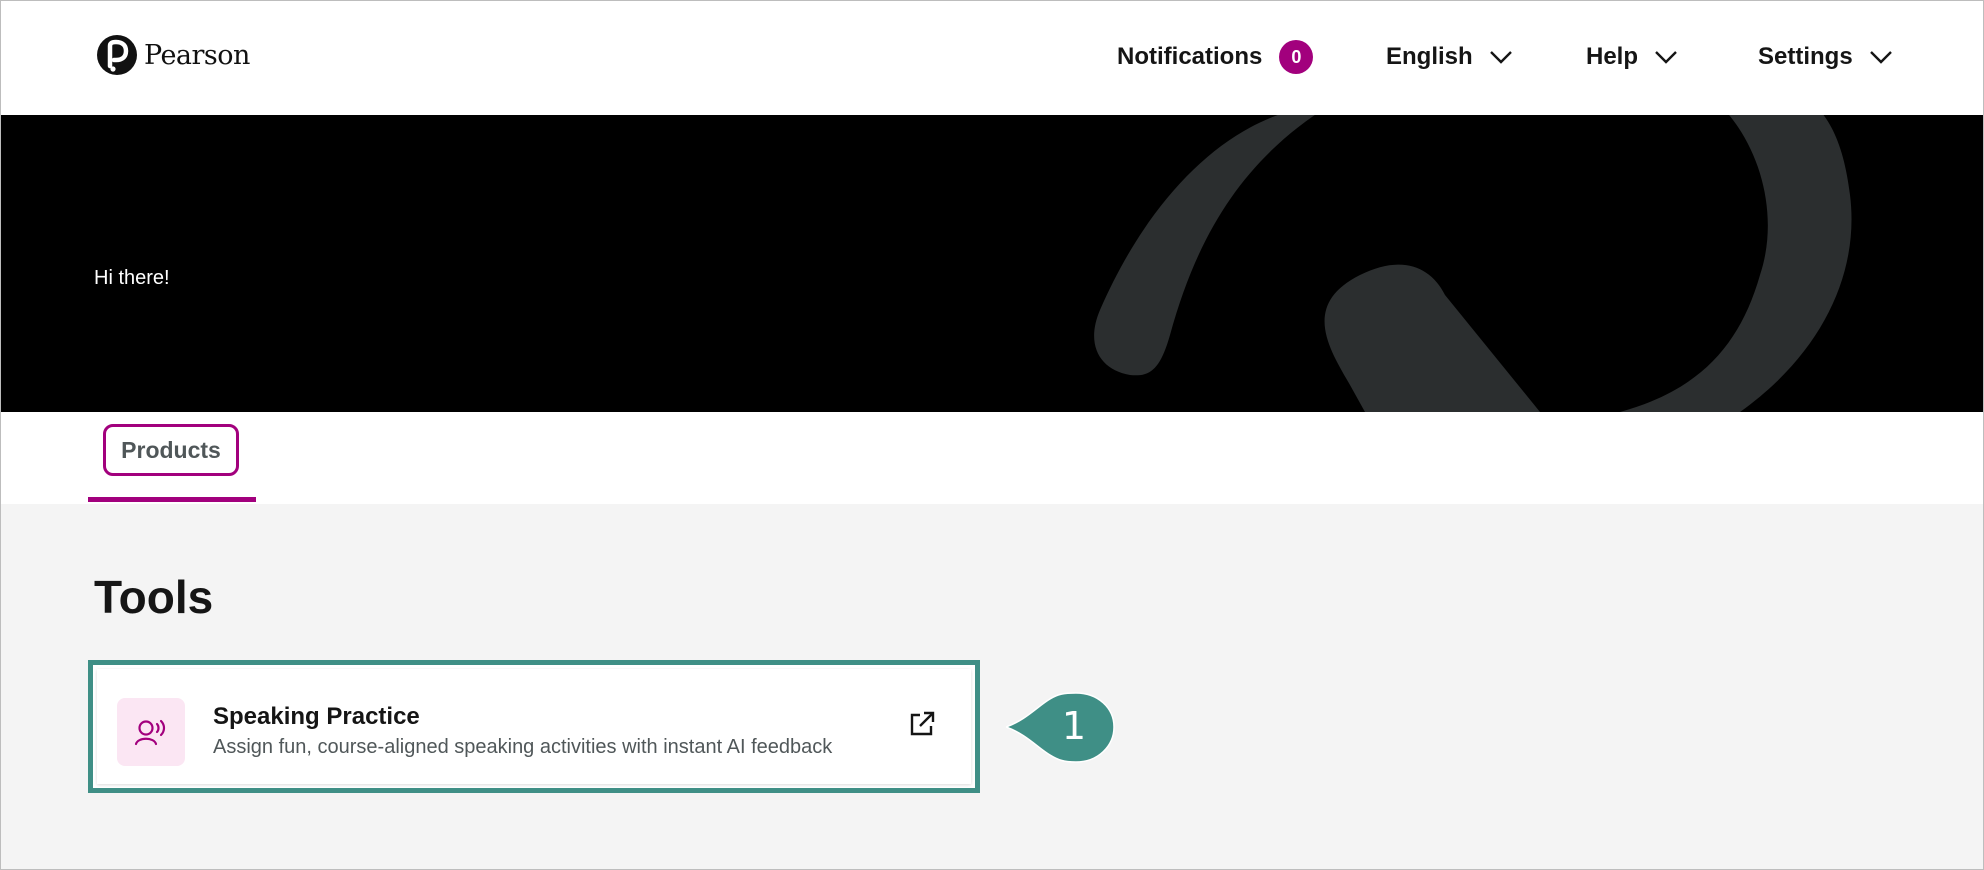 This screenshot has height=870, width=1984. Describe the element at coordinates (992, 458) in the screenshot. I see `tab-bar: Products` at that location.